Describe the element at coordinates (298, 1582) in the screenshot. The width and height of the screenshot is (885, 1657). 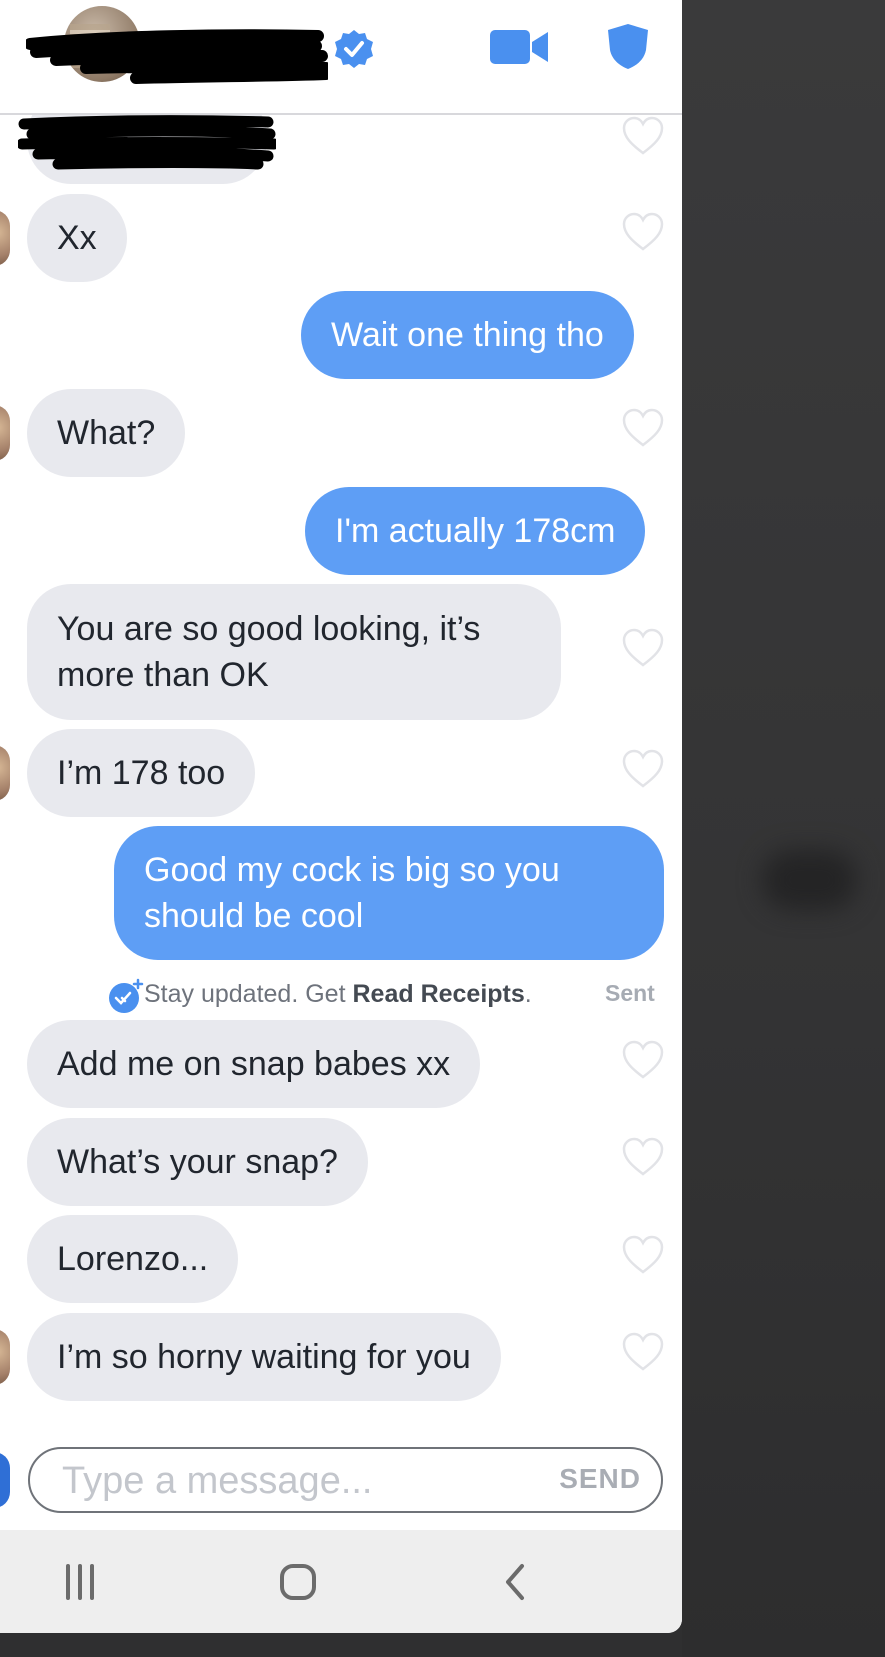
I see `home-icon` at that location.